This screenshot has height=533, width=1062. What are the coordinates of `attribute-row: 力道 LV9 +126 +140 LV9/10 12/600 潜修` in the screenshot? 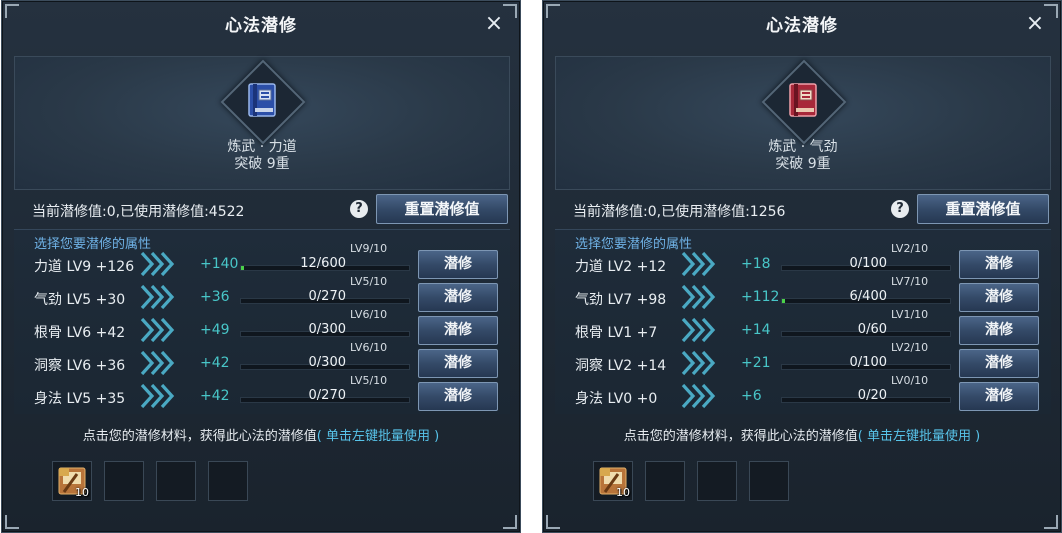 It's located at (262, 261).